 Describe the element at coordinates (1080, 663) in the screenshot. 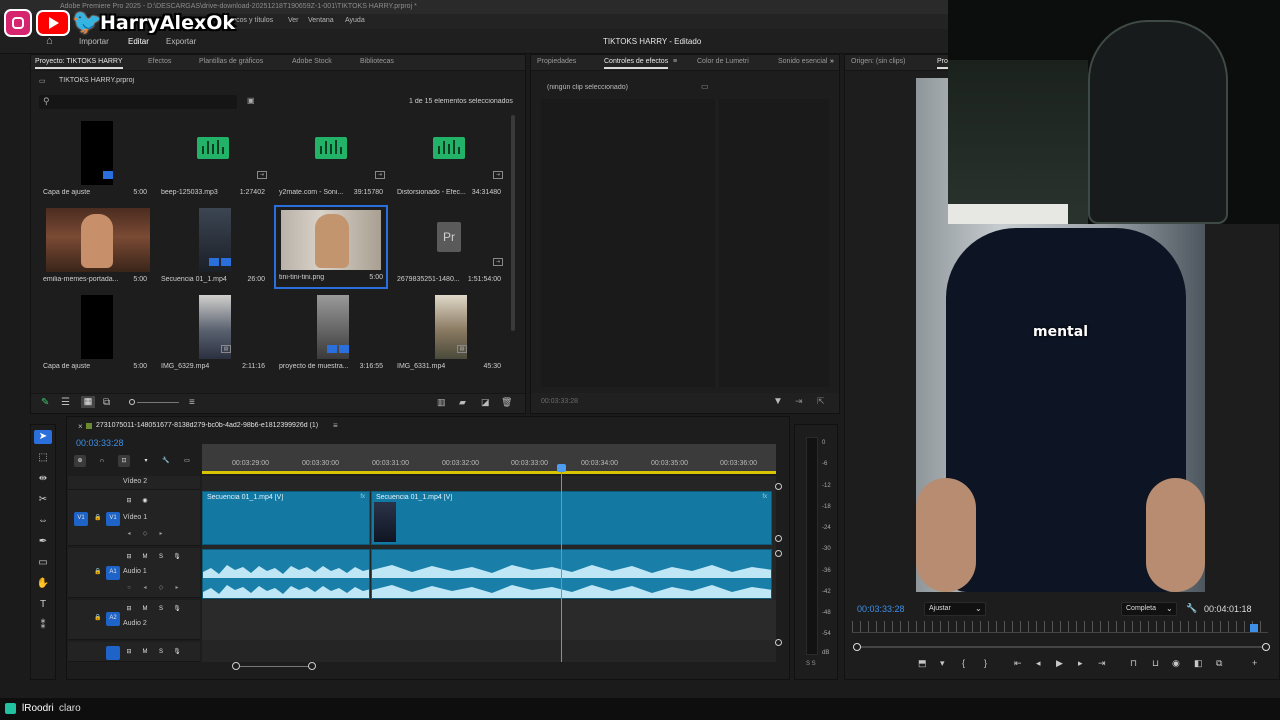

I see `step-forward-icon: ▸` at that location.